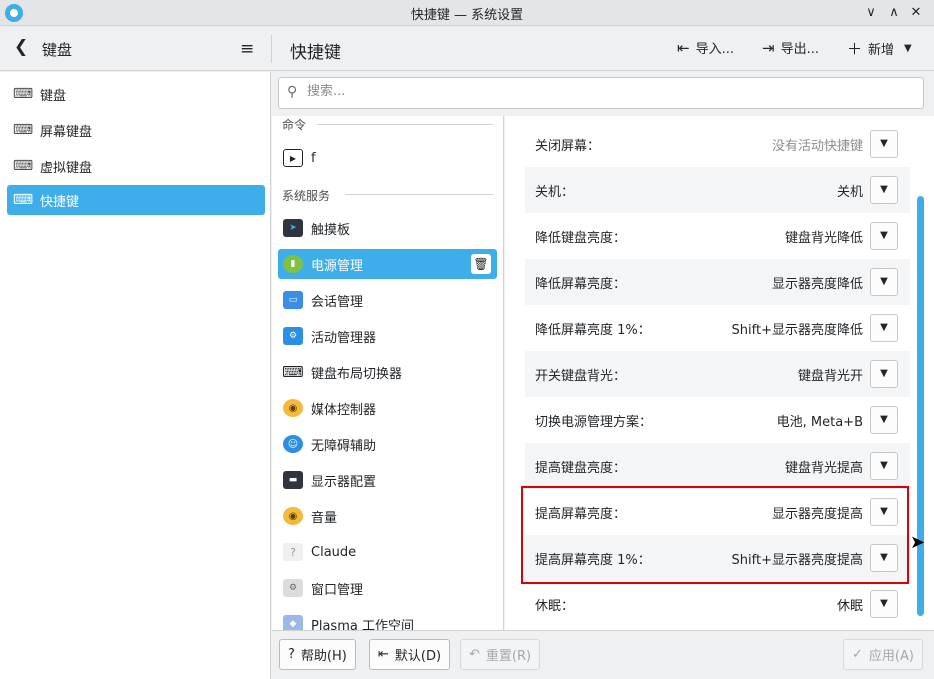 This screenshot has width=934, height=679. What do you see at coordinates (830, 376) in the screenshot?
I see `shortcut-value: 键盘背光开` at bounding box center [830, 376].